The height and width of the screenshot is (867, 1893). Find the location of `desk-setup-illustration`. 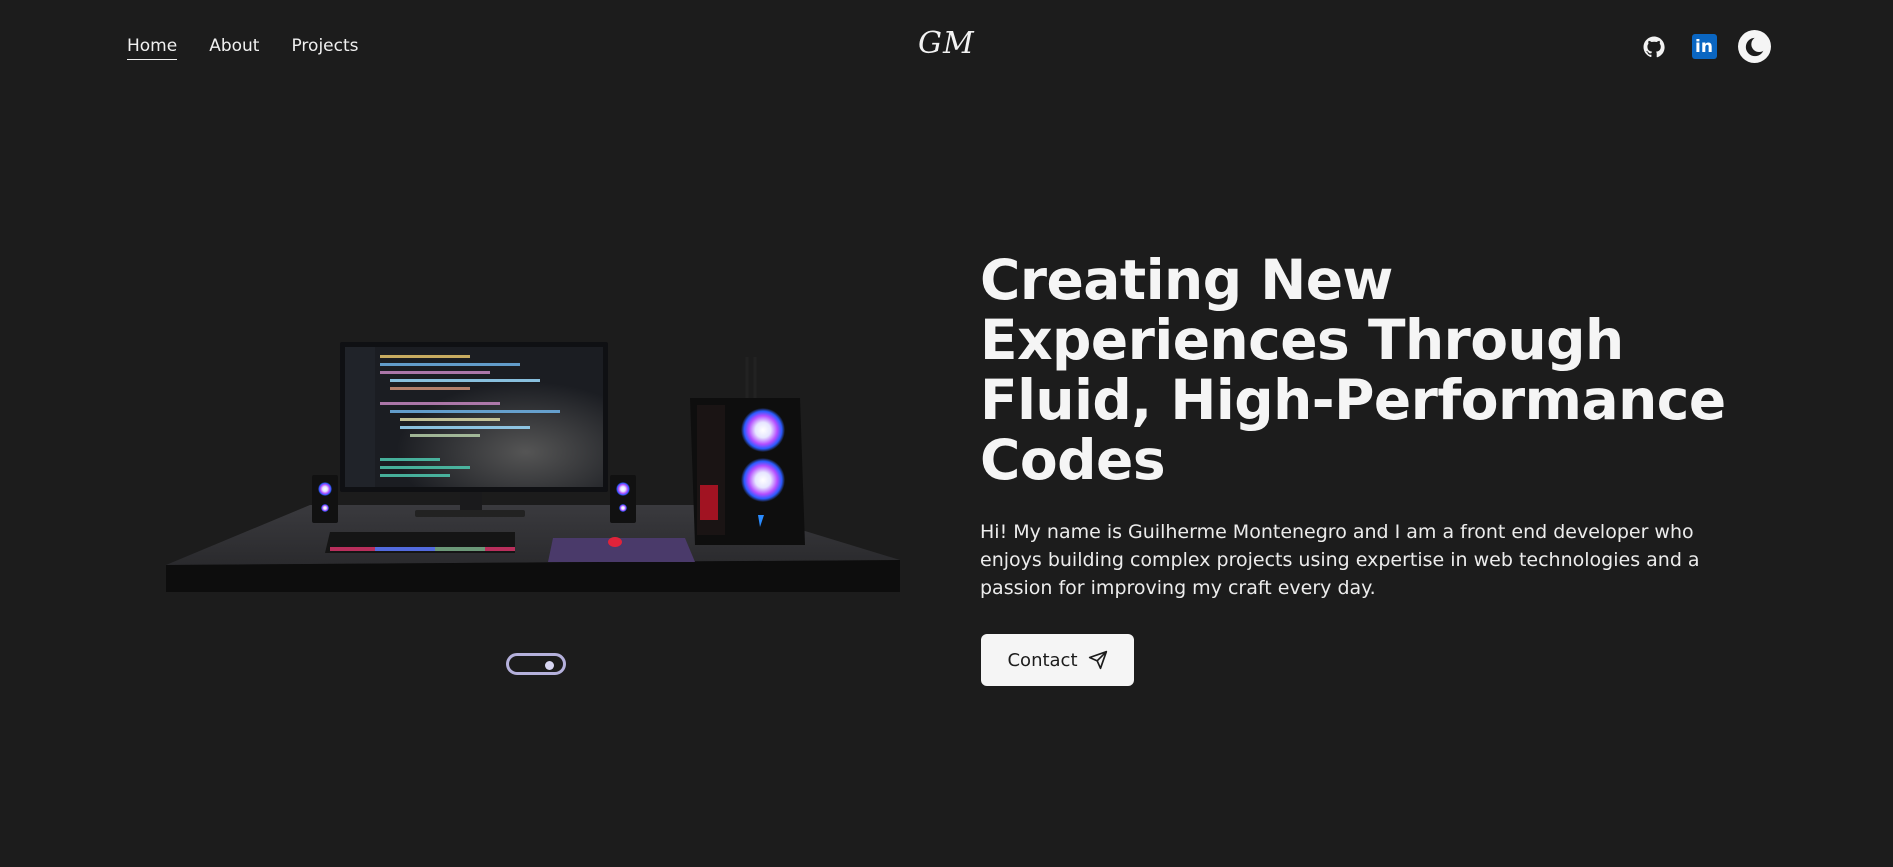

desk-setup-illustration is located at coordinates (533, 467).